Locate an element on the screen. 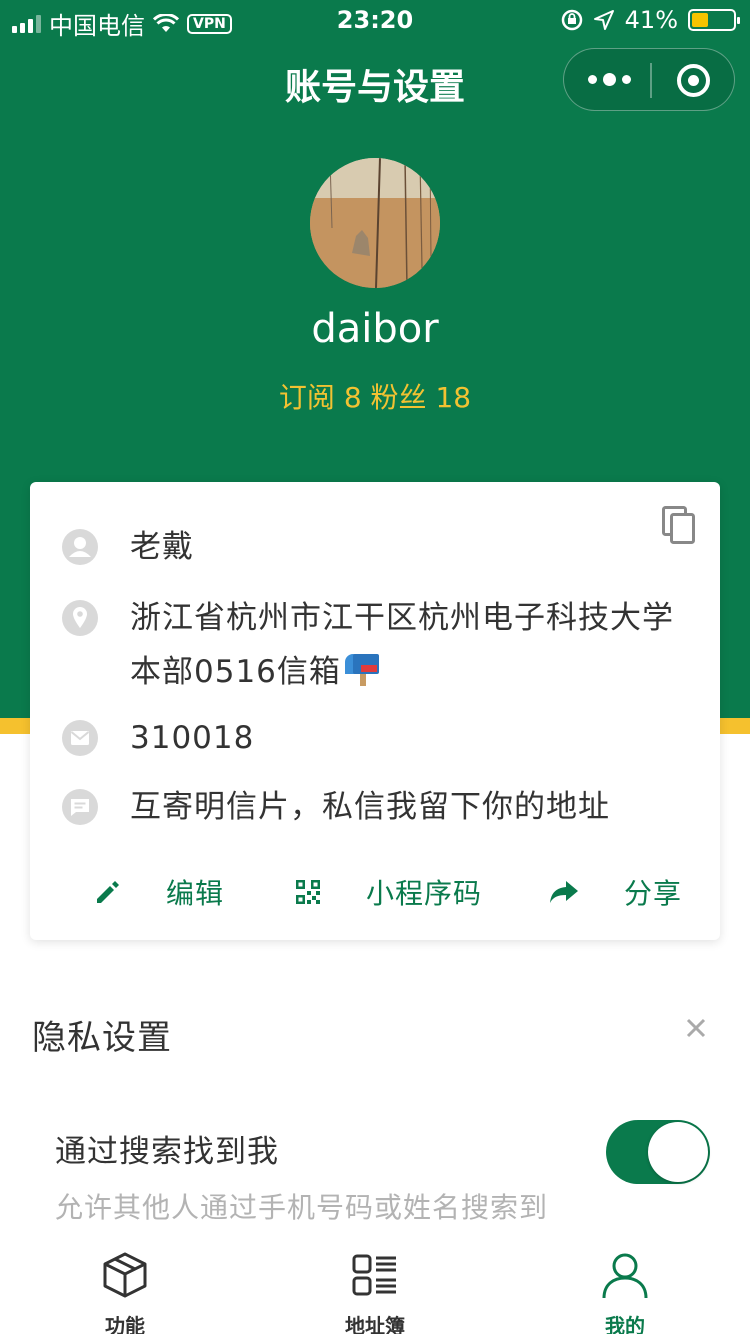  chat-icon is located at coordinates (80, 807).